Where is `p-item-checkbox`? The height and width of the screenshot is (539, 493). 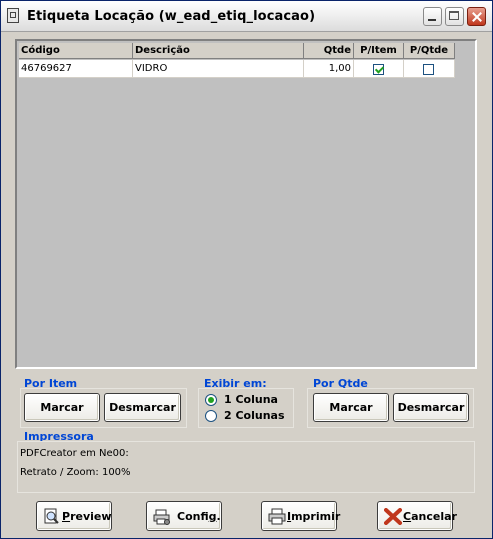 p-item-checkbox is located at coordinates (378, 69).